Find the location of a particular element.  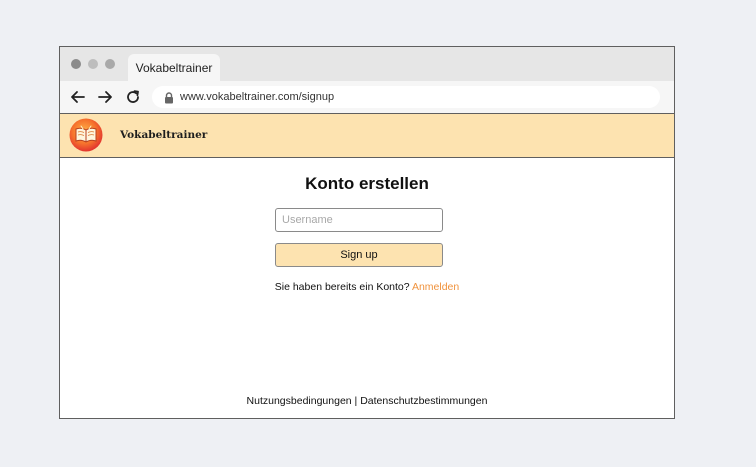

window-close-dot is located at coordinates (76, 64).